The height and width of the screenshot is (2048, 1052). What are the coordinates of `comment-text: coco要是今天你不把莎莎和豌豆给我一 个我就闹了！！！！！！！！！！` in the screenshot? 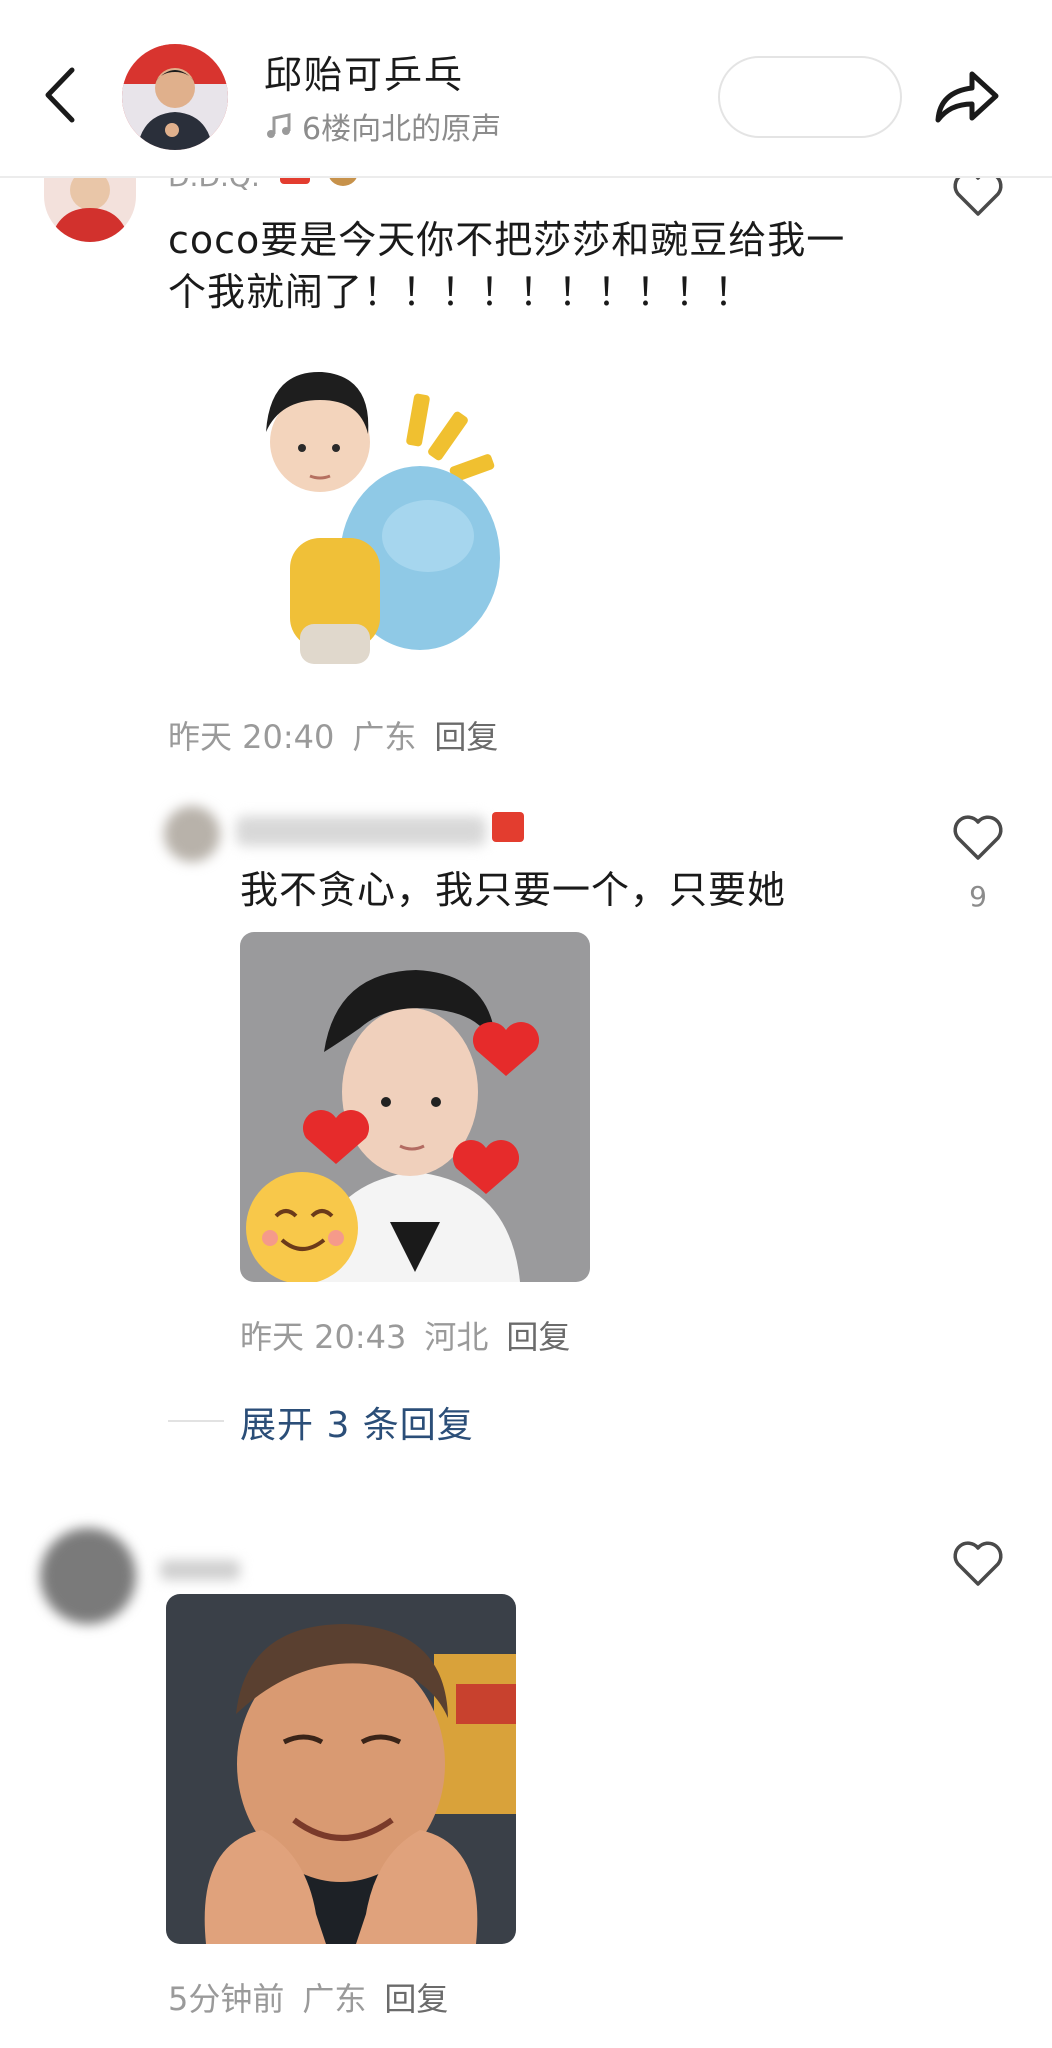 It's located at (506, 266).